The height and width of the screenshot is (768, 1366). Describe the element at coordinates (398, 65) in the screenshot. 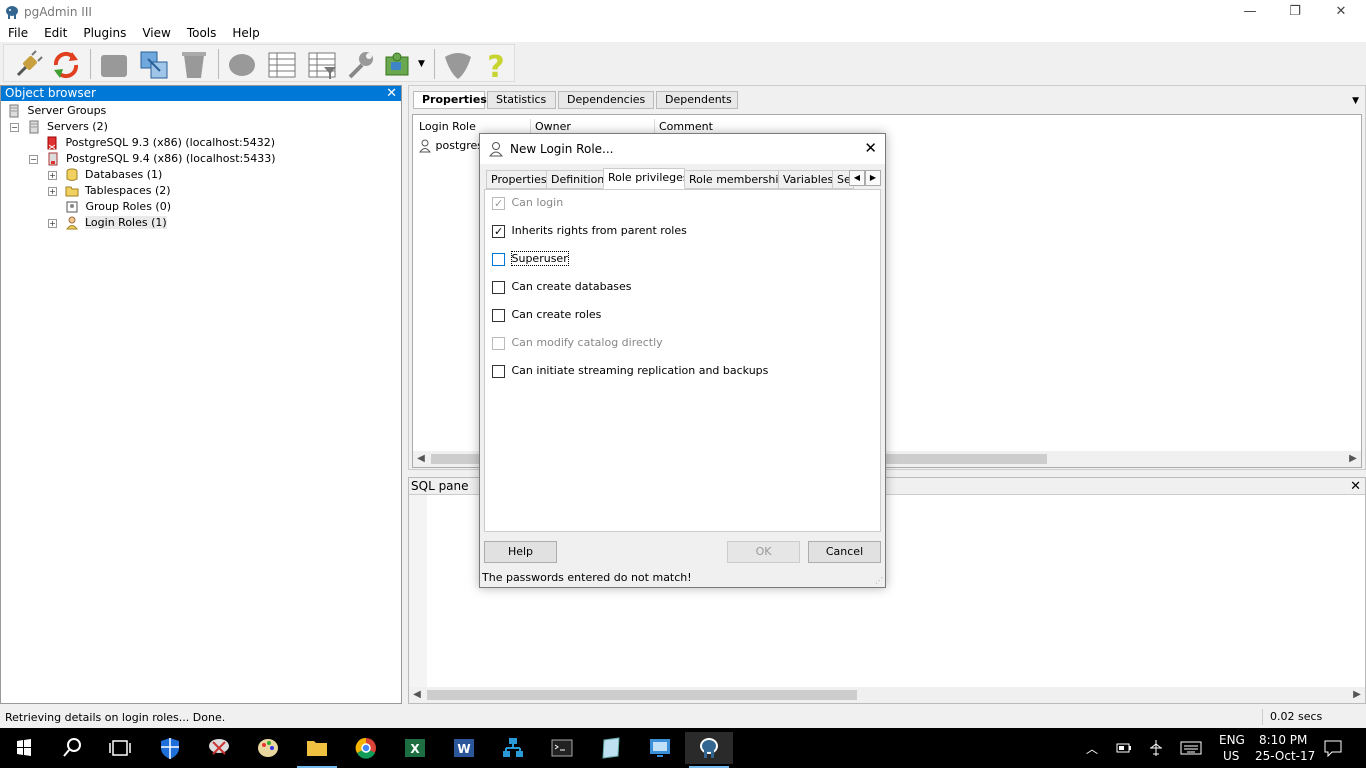

I see `plugins-puzzle-icon` at that location.